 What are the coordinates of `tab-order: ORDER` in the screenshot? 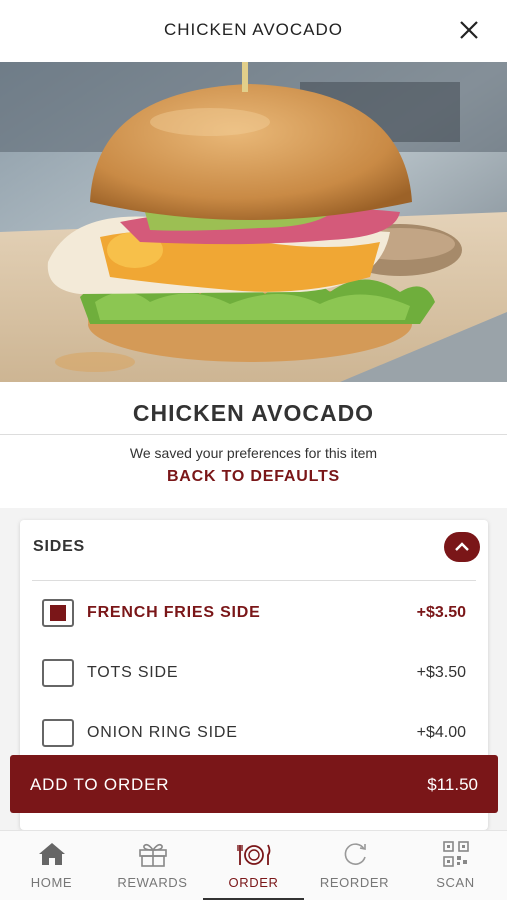 It's located at (253, 865).